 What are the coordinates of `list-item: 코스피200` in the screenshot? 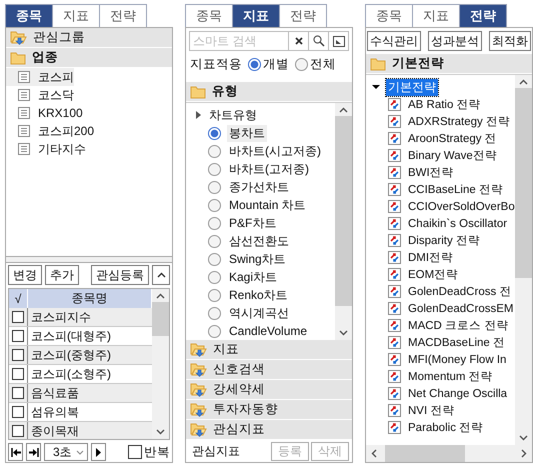 It's located at (50, 131).